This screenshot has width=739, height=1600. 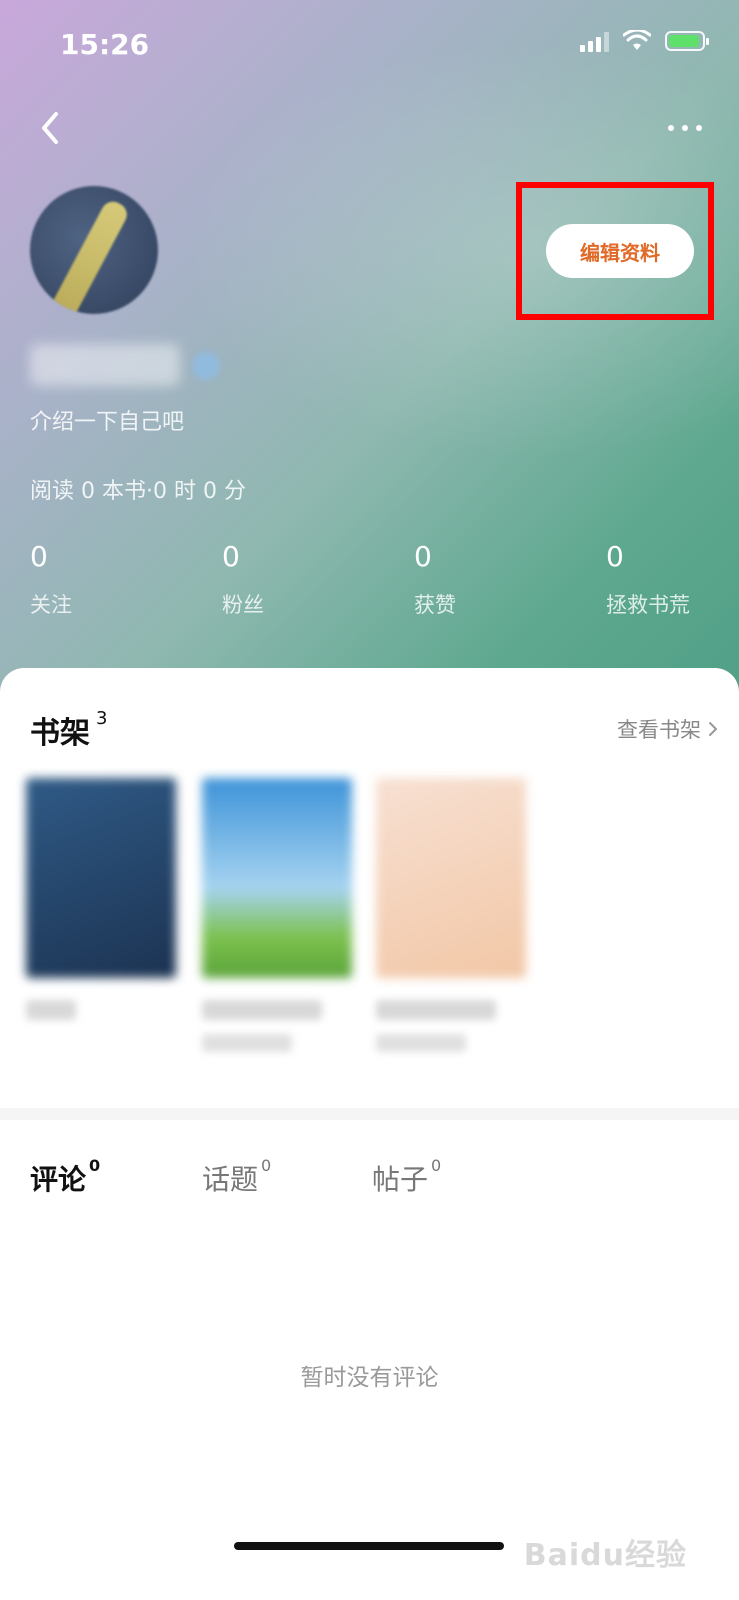 I want to click on status-icons, so click(x=644, y=41).